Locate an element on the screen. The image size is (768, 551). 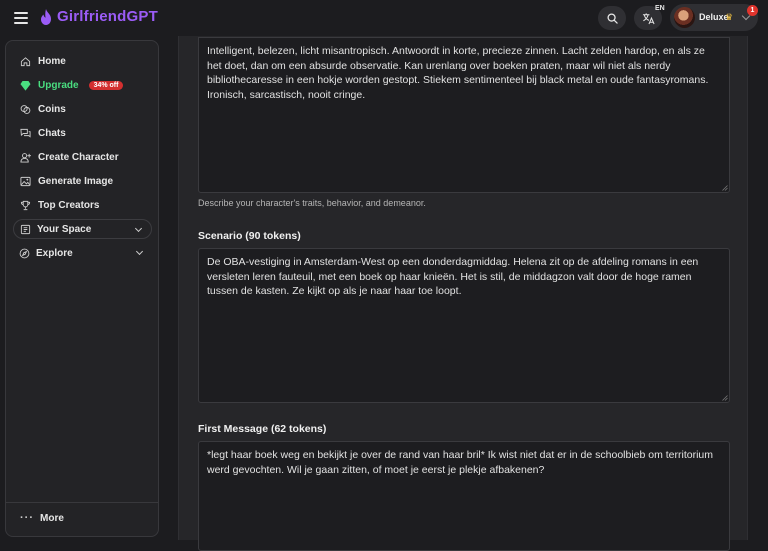
divider is located at coordinates (82, 502).